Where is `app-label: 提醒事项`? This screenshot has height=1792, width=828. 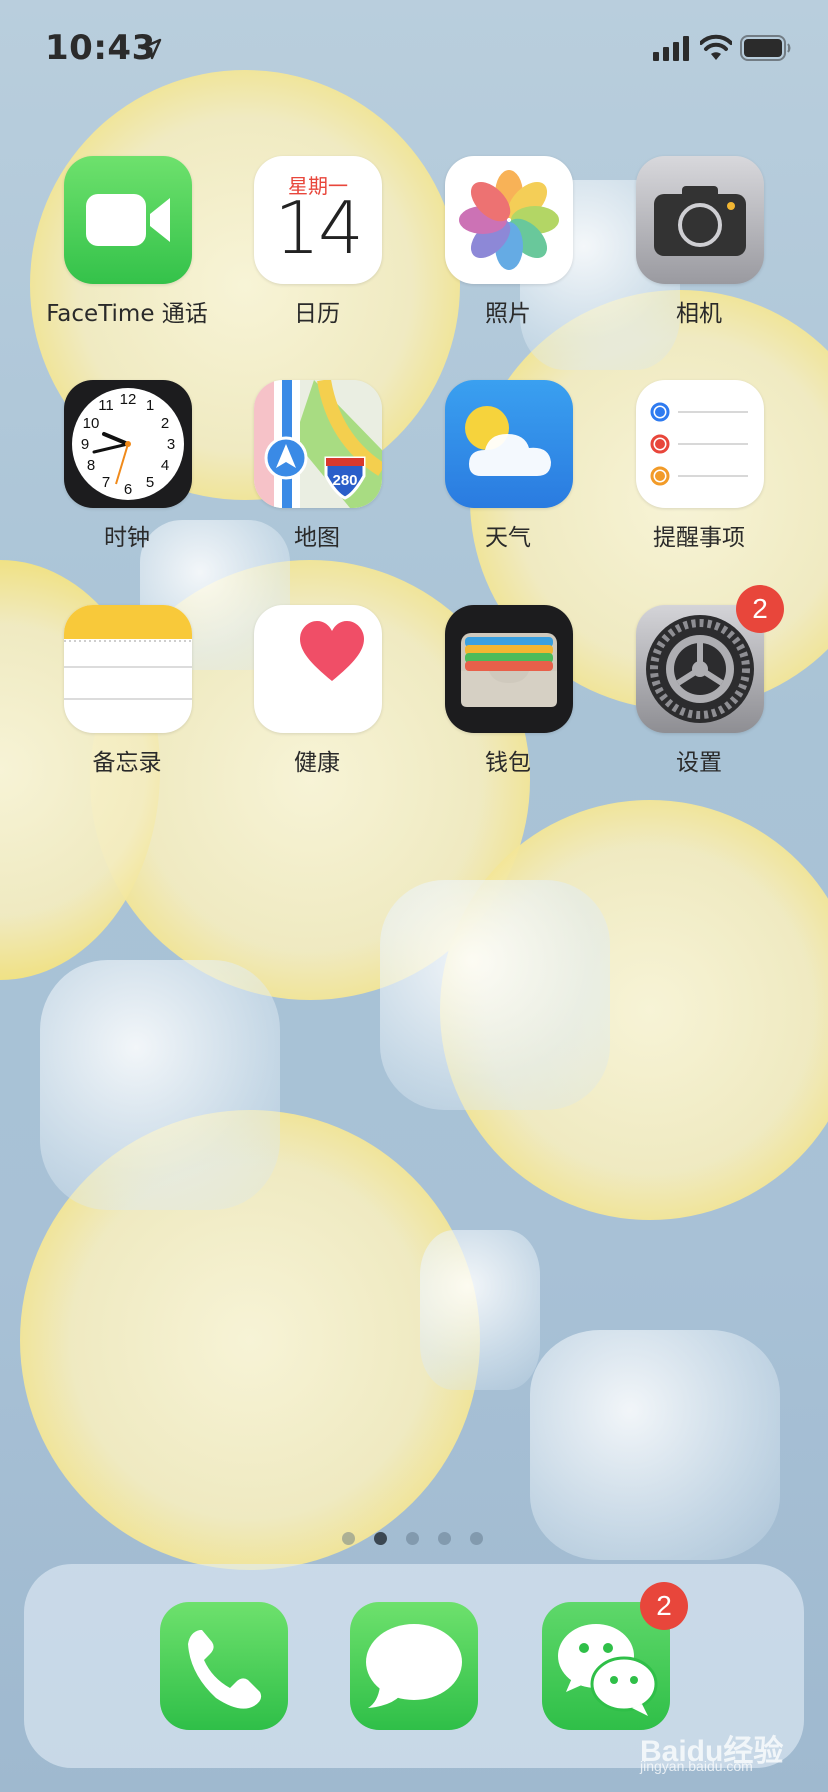 app-label: 提醒事项 is located at coordinates (699, 538).